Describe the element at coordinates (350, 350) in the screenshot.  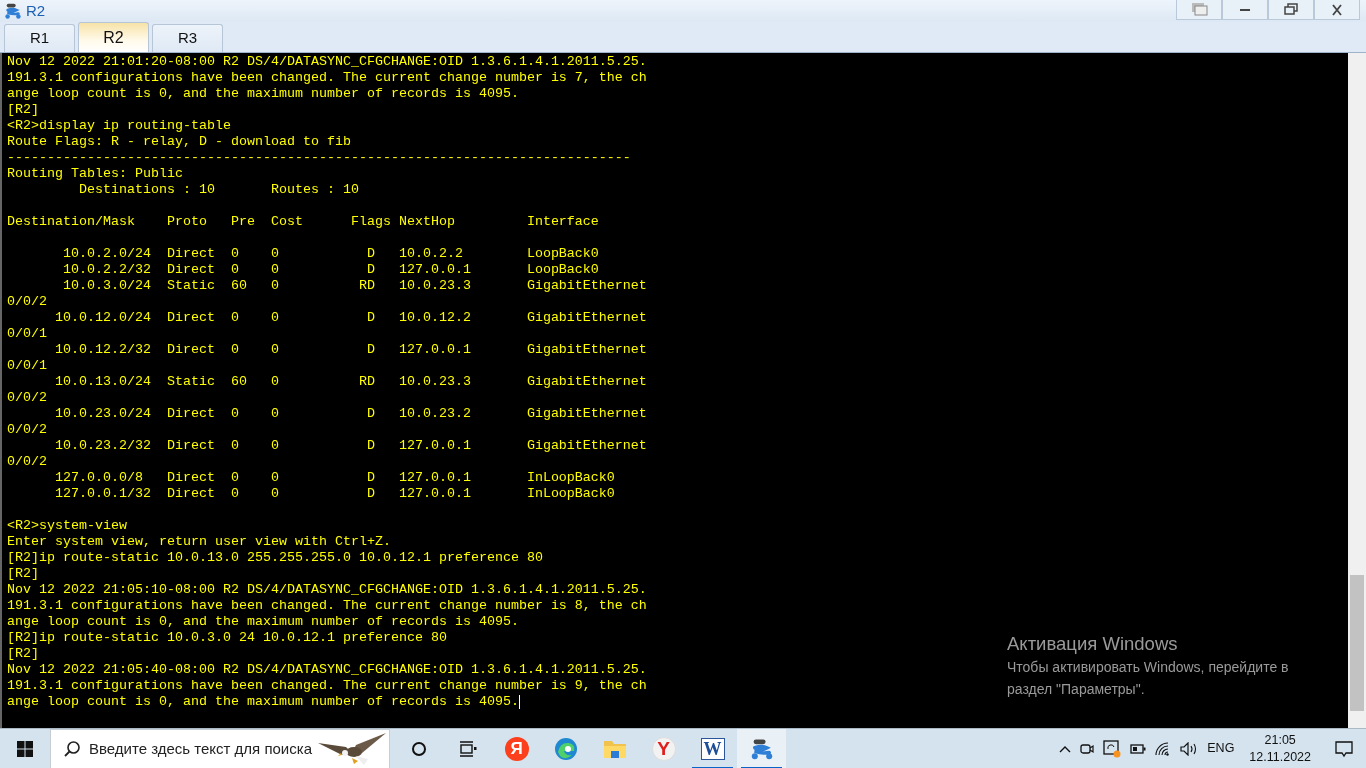
I see `terminal-line: 10.0.12.2/32 Direct 0 0 D 127.0.0.1 GigabitEthernet` at that location.